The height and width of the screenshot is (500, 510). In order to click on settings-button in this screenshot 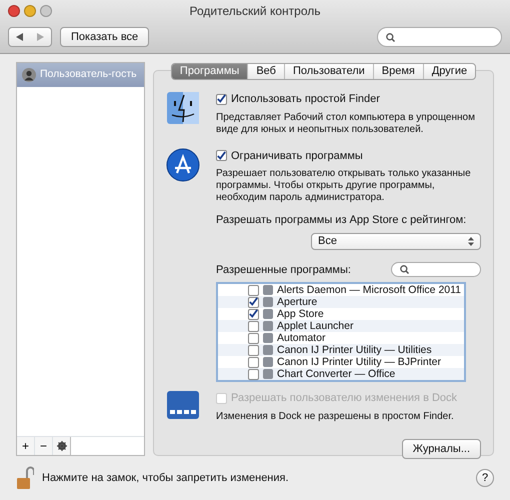, I will do `click(62, 446)`.